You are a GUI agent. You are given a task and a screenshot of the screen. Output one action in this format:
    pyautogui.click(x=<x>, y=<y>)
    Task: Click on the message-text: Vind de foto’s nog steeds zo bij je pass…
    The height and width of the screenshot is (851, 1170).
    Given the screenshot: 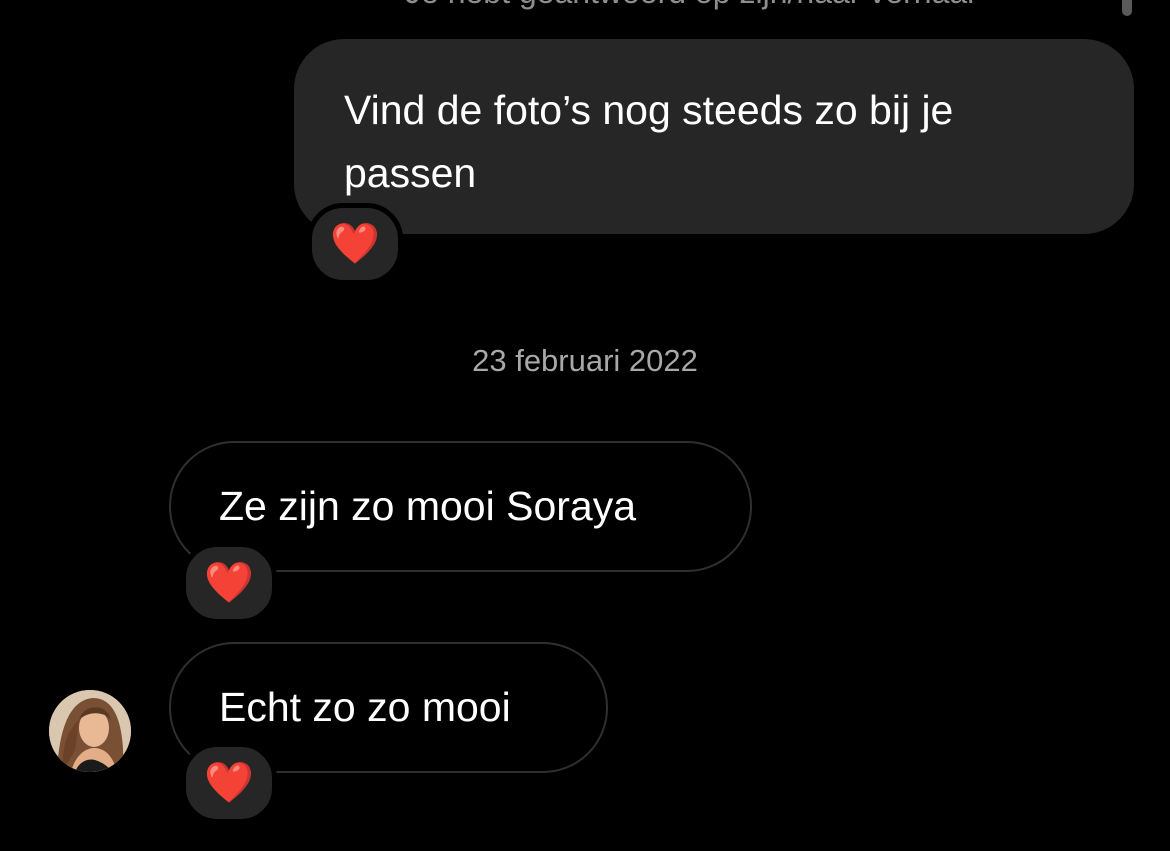 What is the action you would take?
    pyautogui.click(x=649, y=141)
    